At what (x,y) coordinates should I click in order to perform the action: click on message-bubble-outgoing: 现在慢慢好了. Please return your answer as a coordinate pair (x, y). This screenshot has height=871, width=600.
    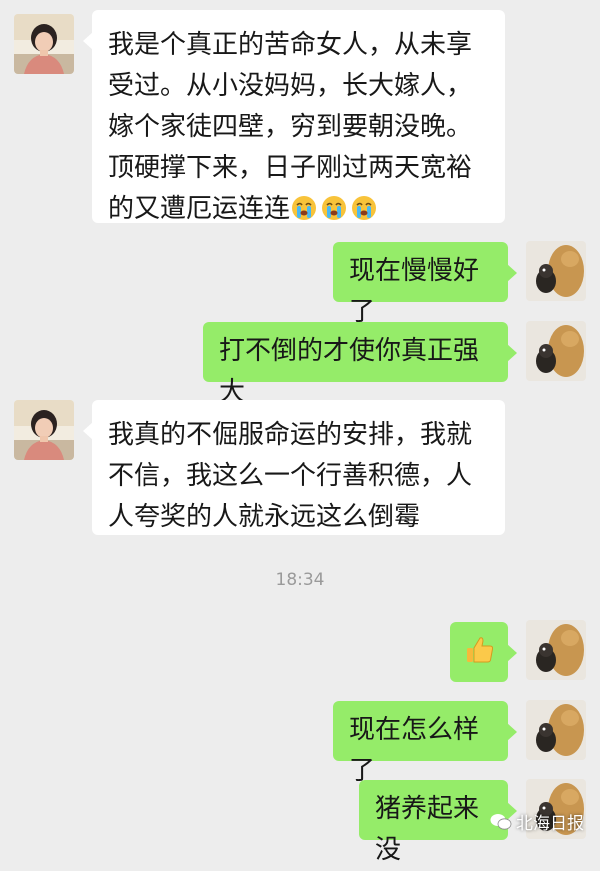
    Looking at the image, I should click on (425, 284).